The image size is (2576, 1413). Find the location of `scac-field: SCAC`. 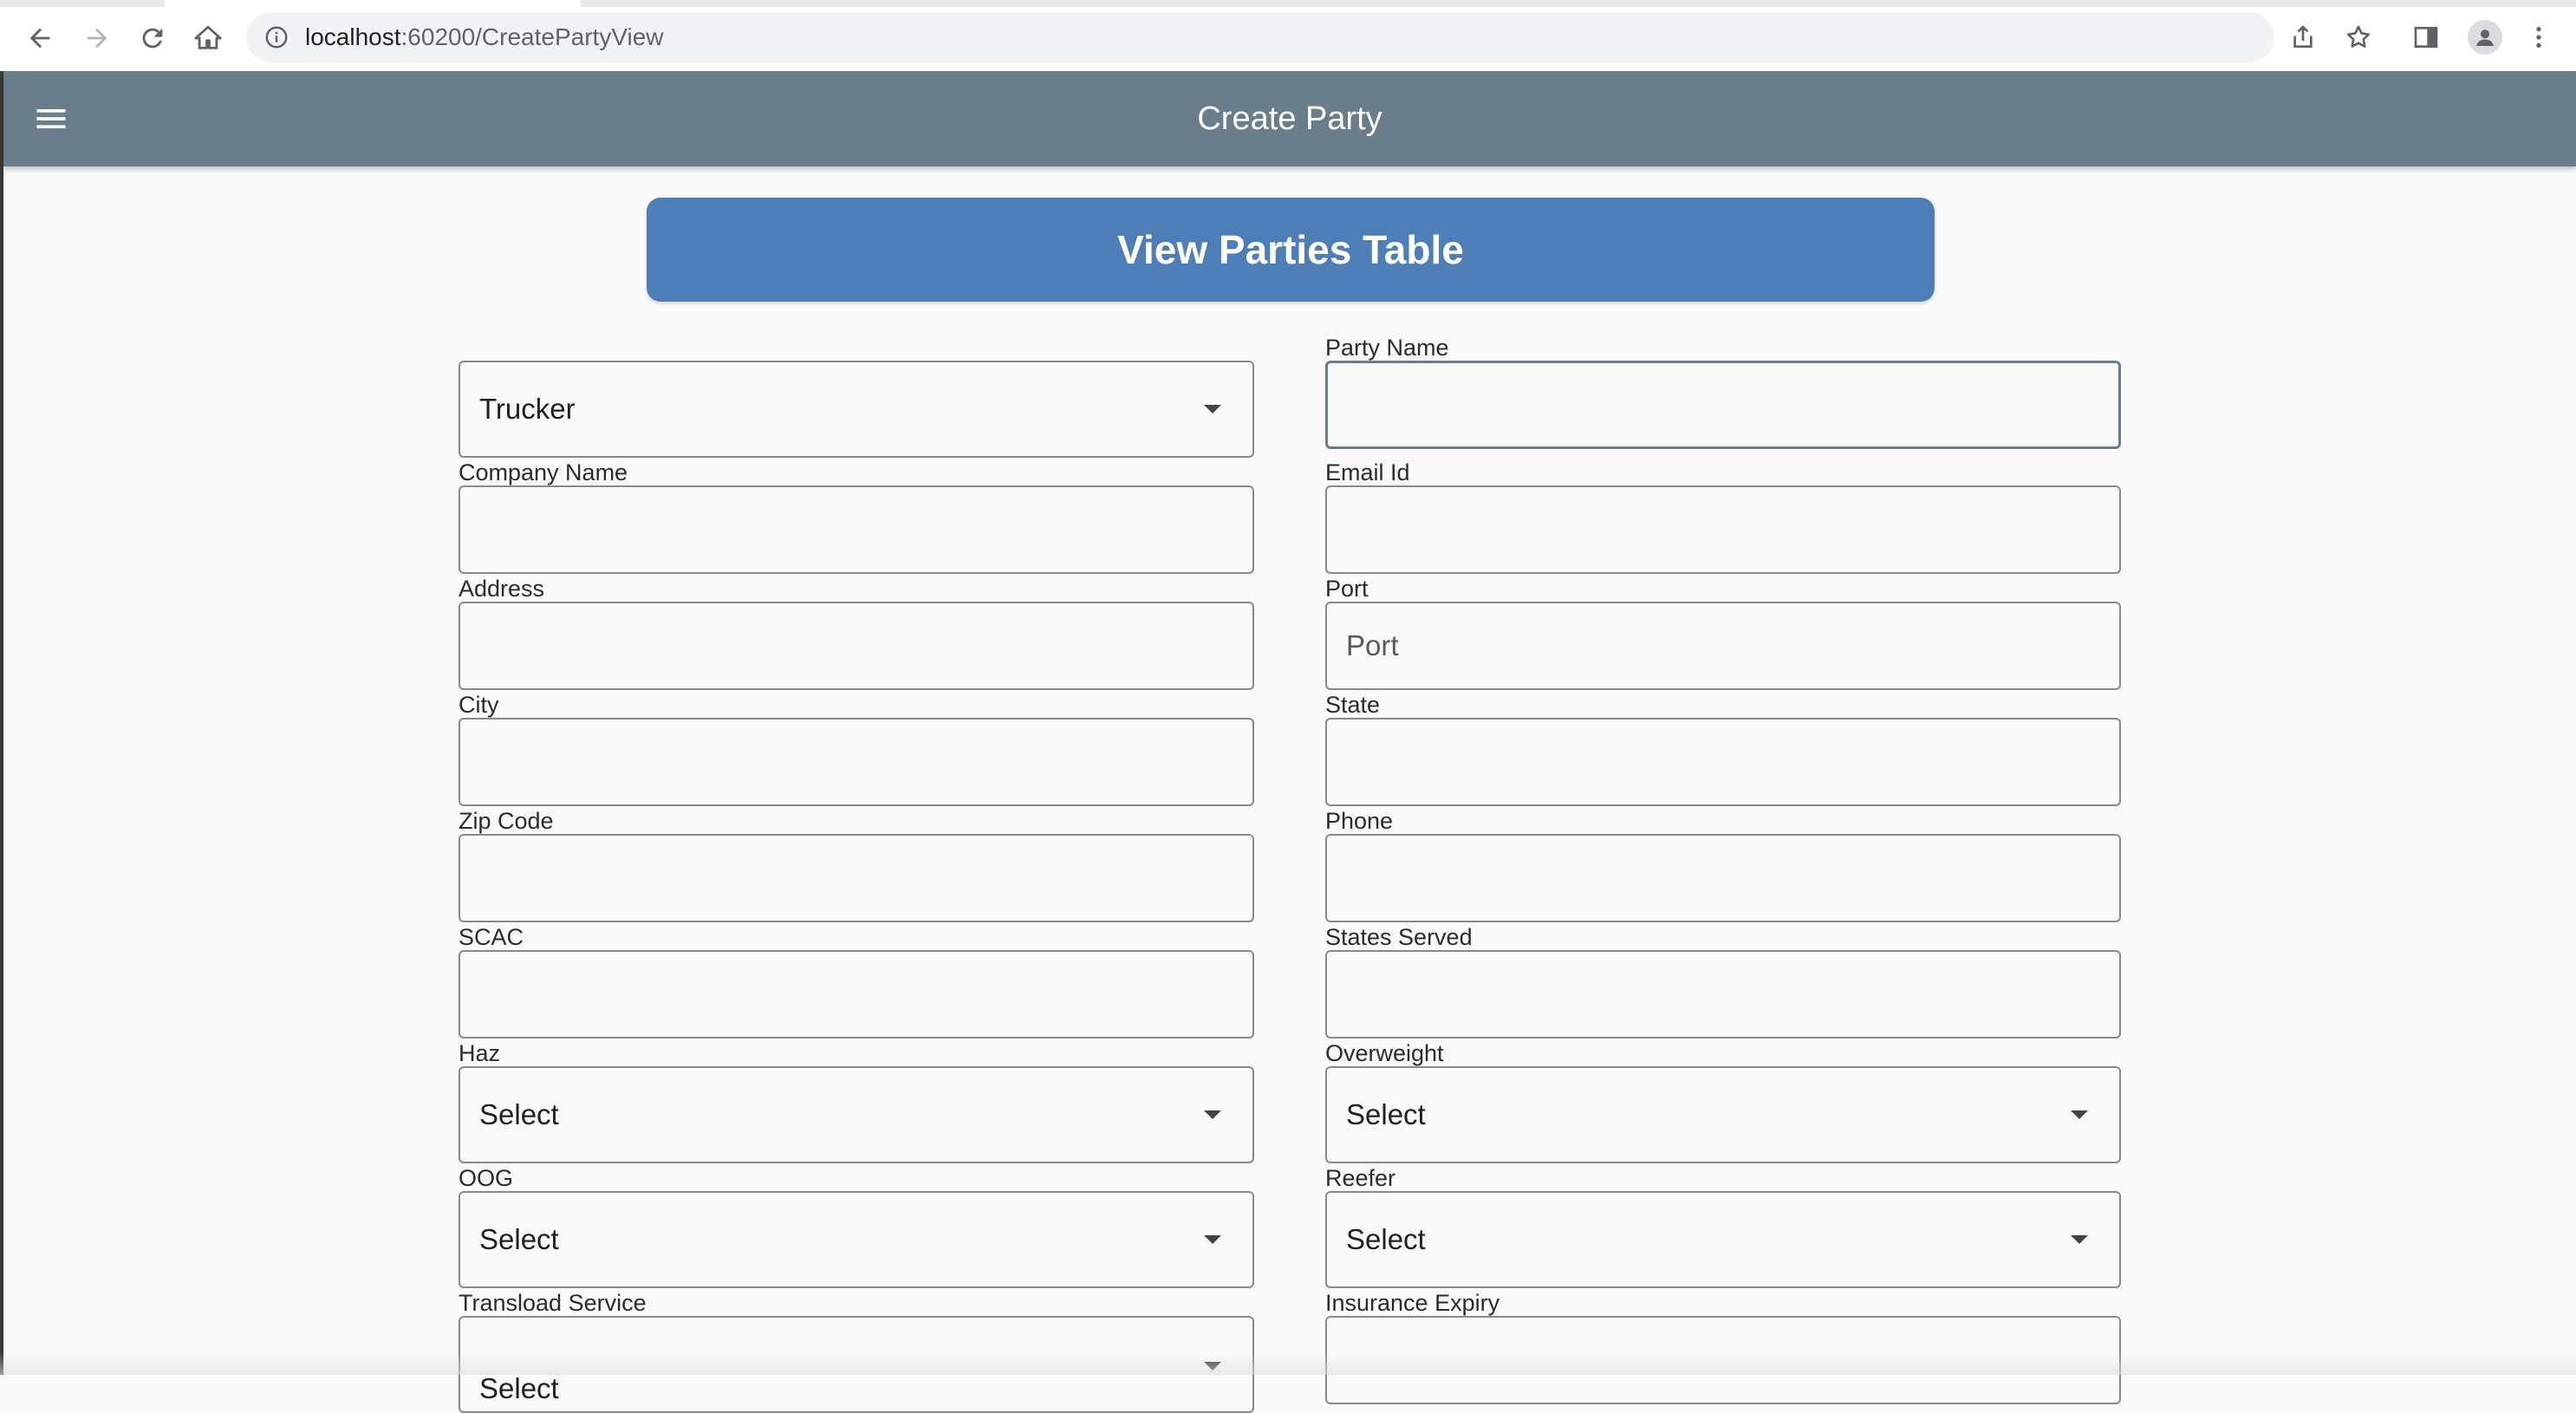

scac-field: SCAC is located at coordinates (857, 981).